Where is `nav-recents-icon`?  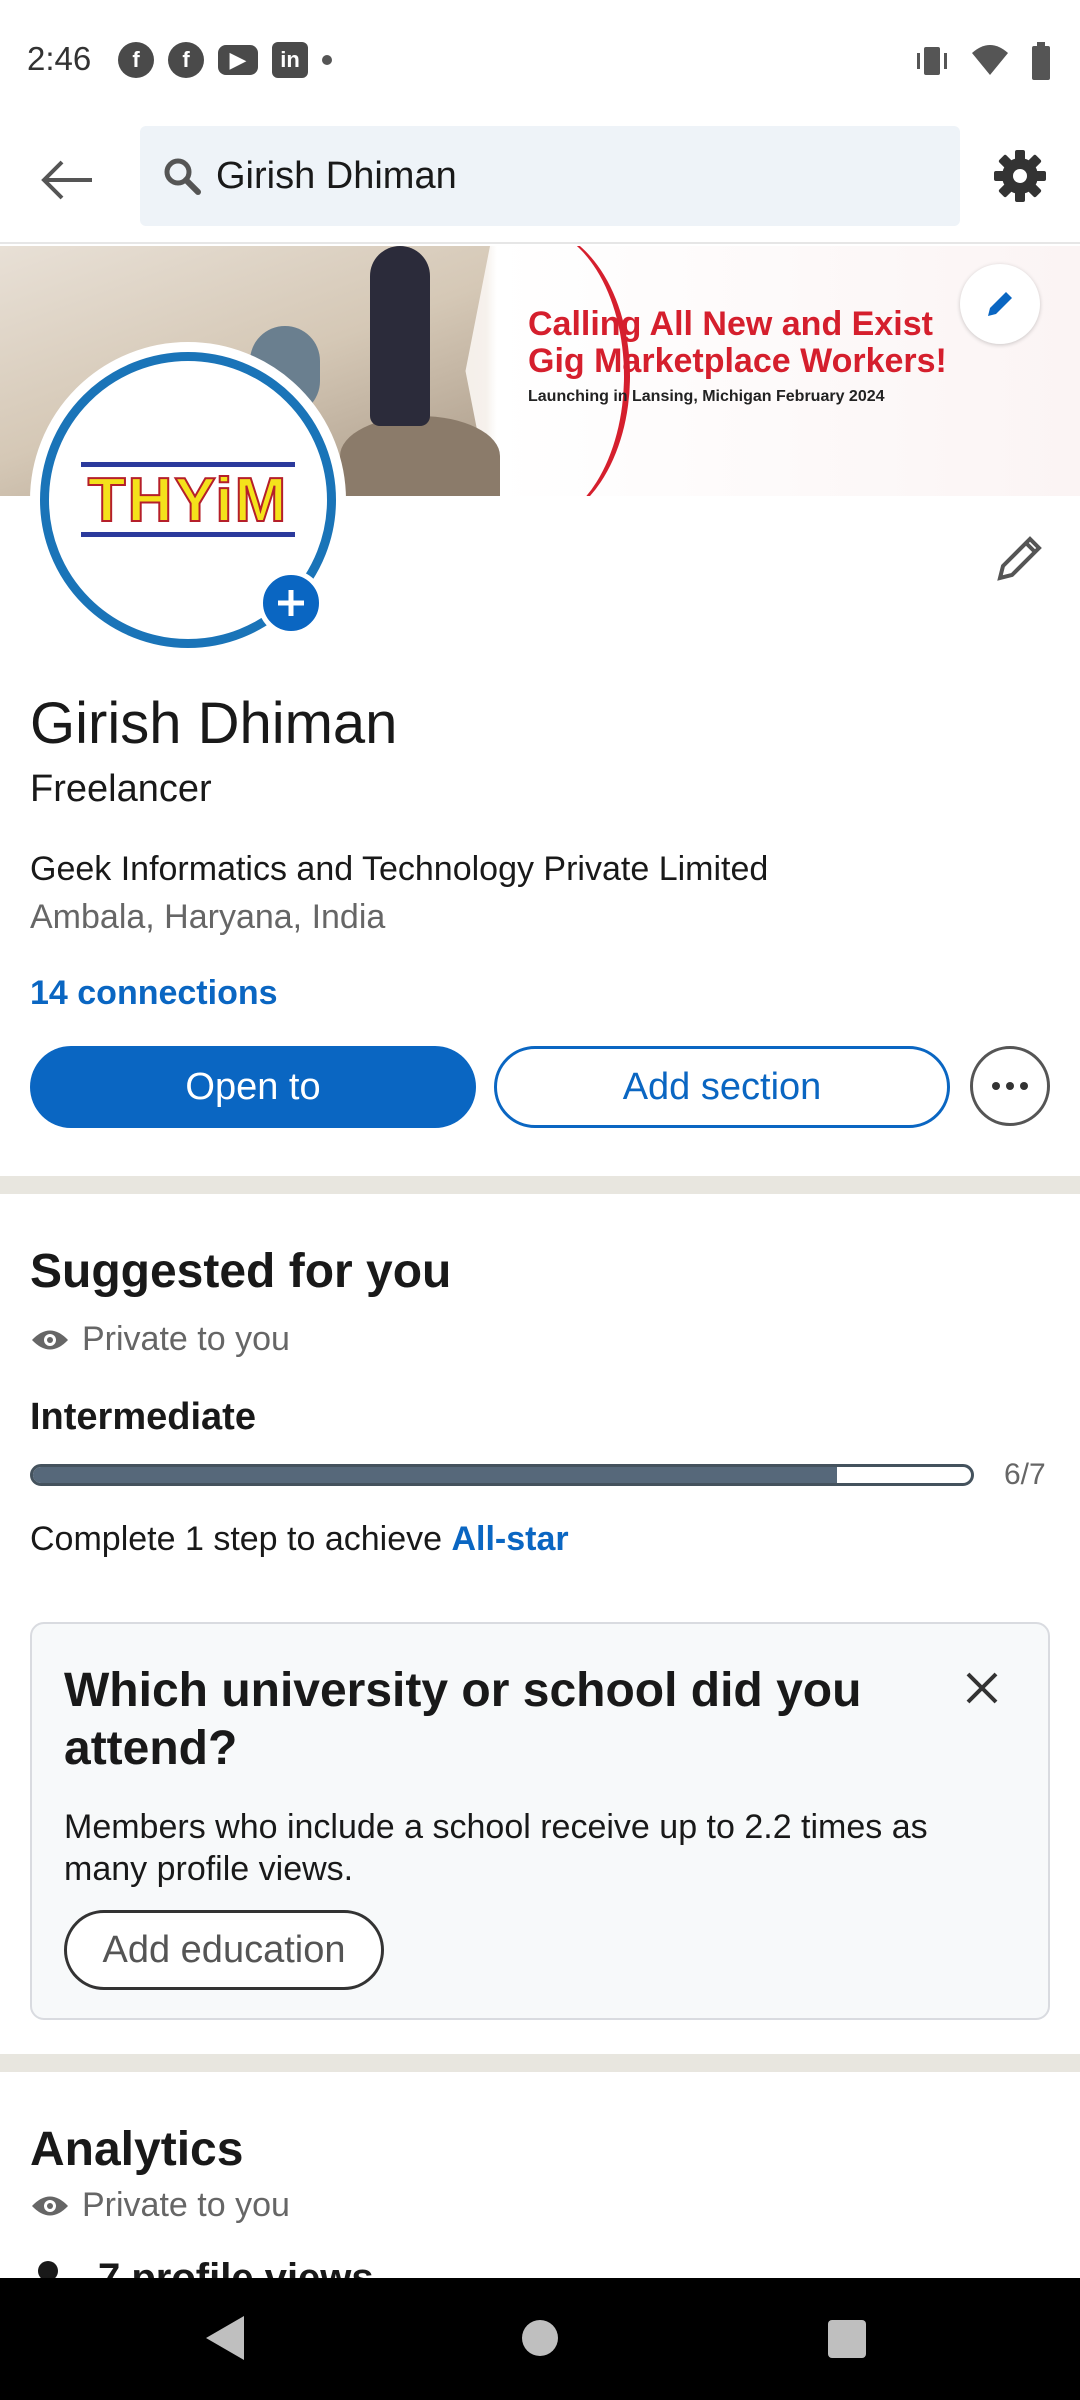 nav-recents-icon is located at coordinates (847, 2339).